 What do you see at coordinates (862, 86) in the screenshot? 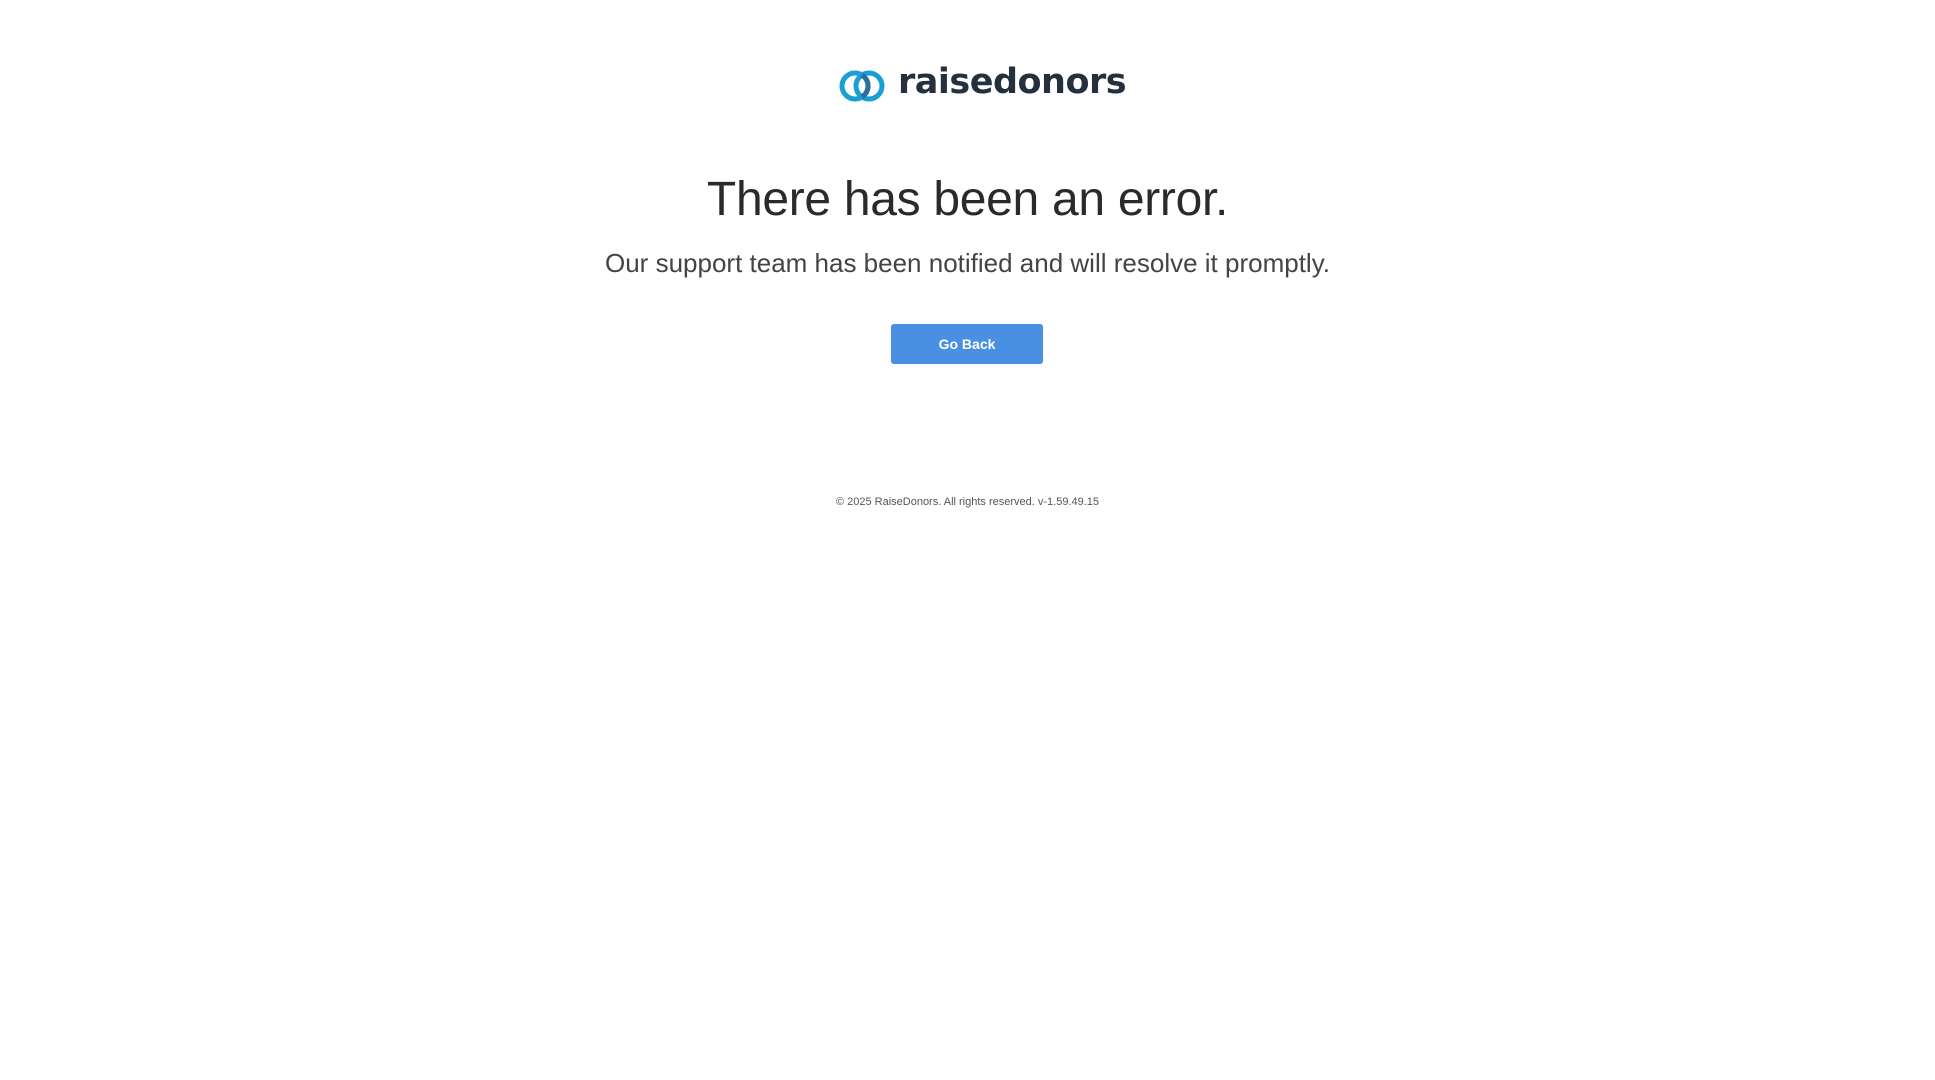
I see `linked-rings-icon` at bounding box center [862, 86].